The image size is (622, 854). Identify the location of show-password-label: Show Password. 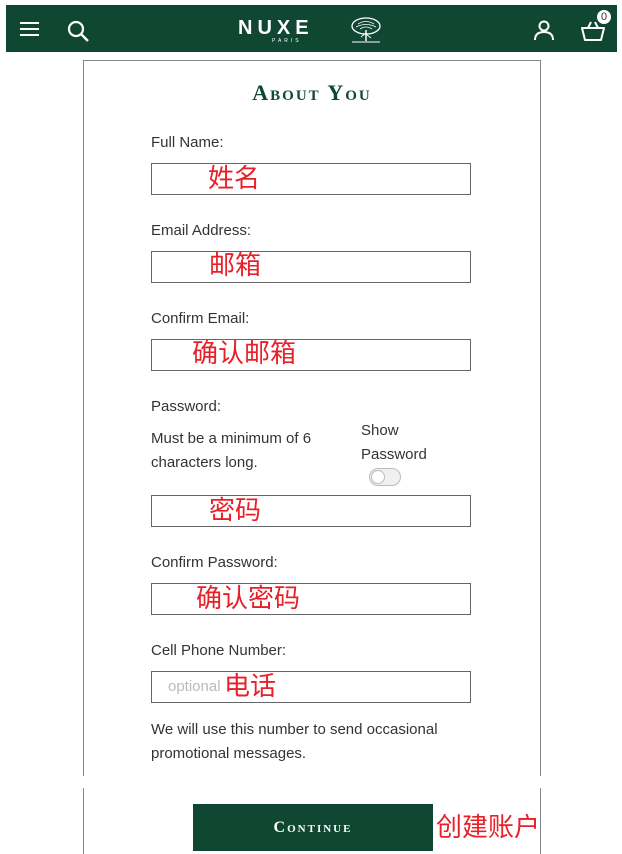
(394, 442).